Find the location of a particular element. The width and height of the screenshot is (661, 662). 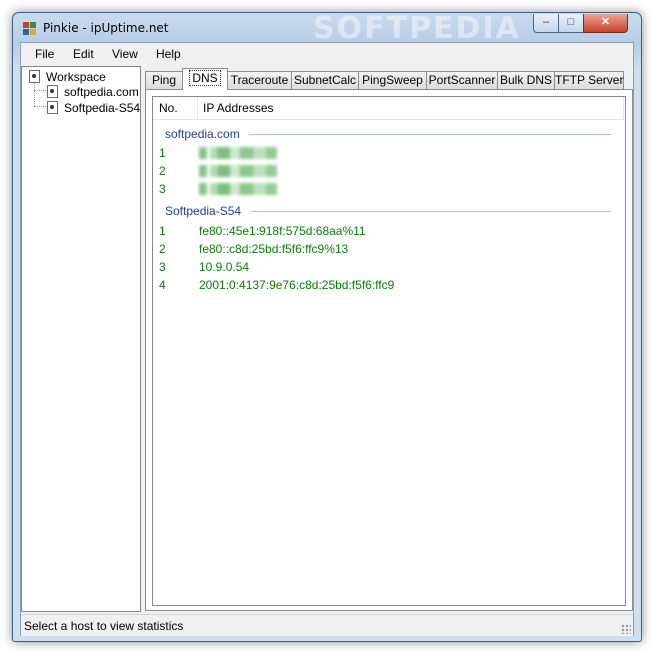

tab-pingsweep: PingSweep is located at coordinates (392, 80).